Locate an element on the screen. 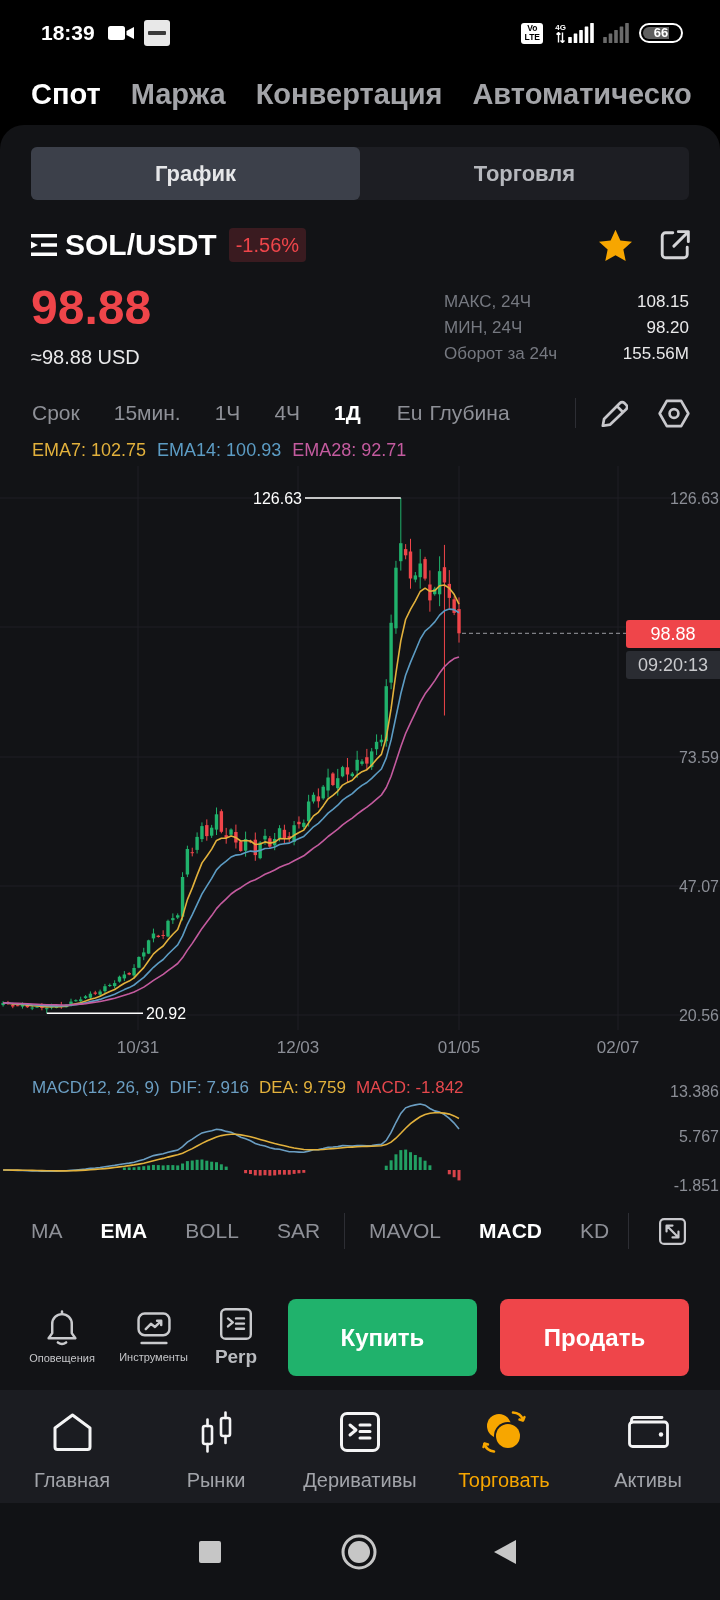 Image resolution: width=720 pixels, height=1600 pixels. market-tab: Автоматическо is located at coordinates (582, 94).